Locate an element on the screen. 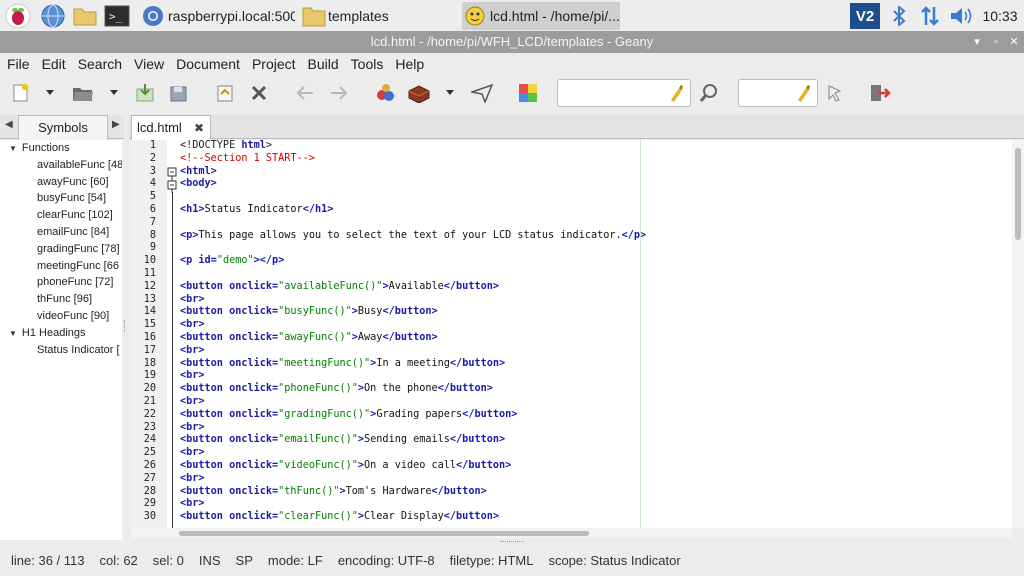 The image size is (1024, 576). network-icon is located at coordinates (930, 16).